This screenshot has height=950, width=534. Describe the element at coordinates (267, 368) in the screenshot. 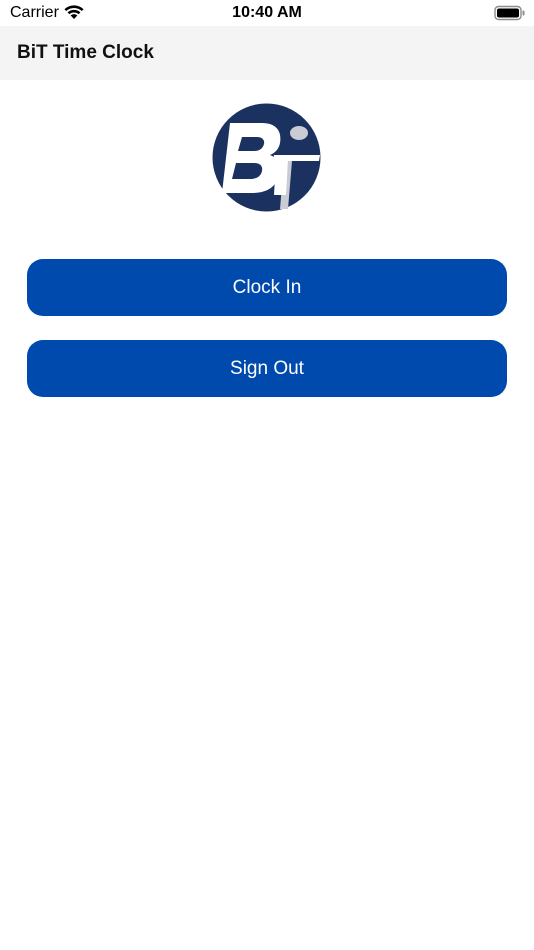

I see `sign-out-button: Sign Out` at that location.